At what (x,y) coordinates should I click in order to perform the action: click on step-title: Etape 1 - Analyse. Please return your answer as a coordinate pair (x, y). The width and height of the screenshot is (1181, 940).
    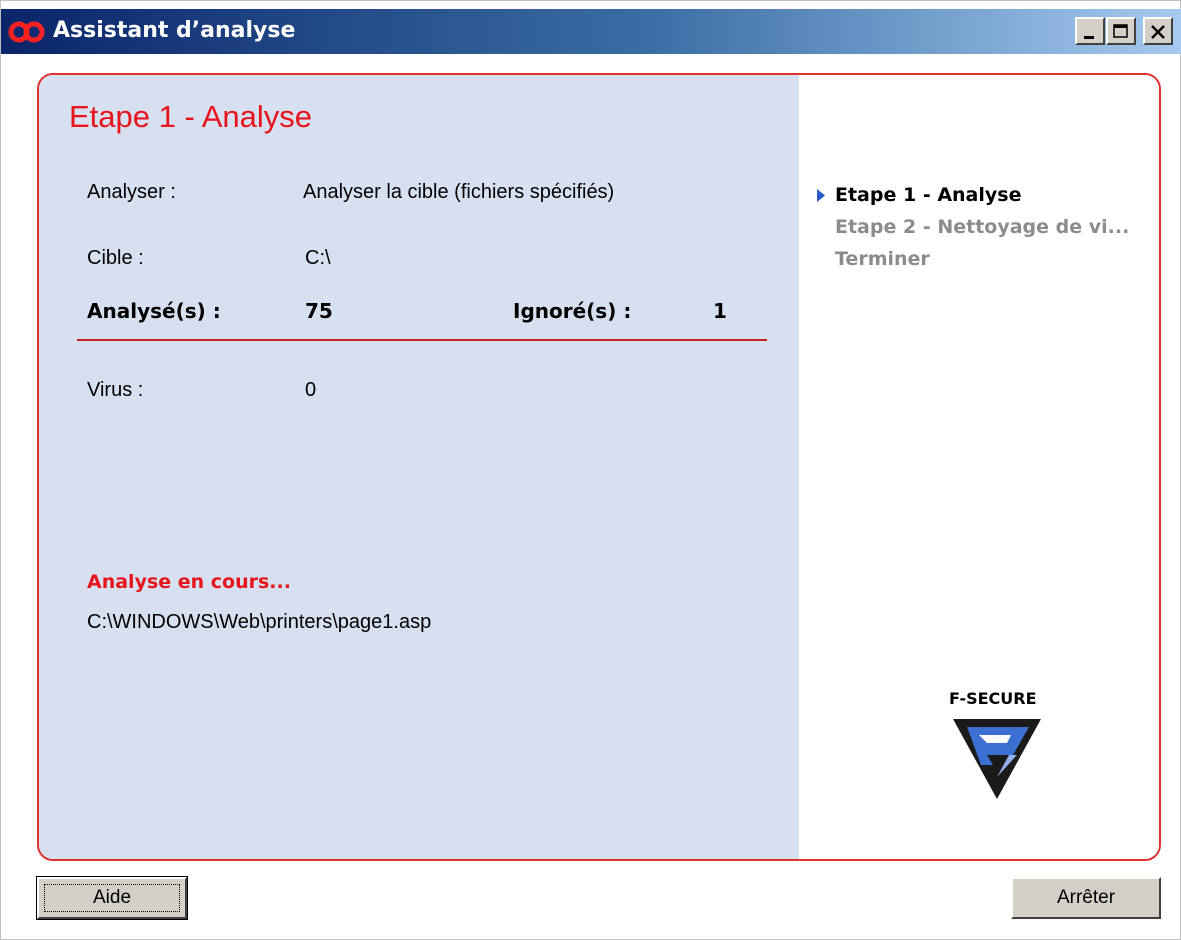
    Looking at the image, I should click on (190, 116).